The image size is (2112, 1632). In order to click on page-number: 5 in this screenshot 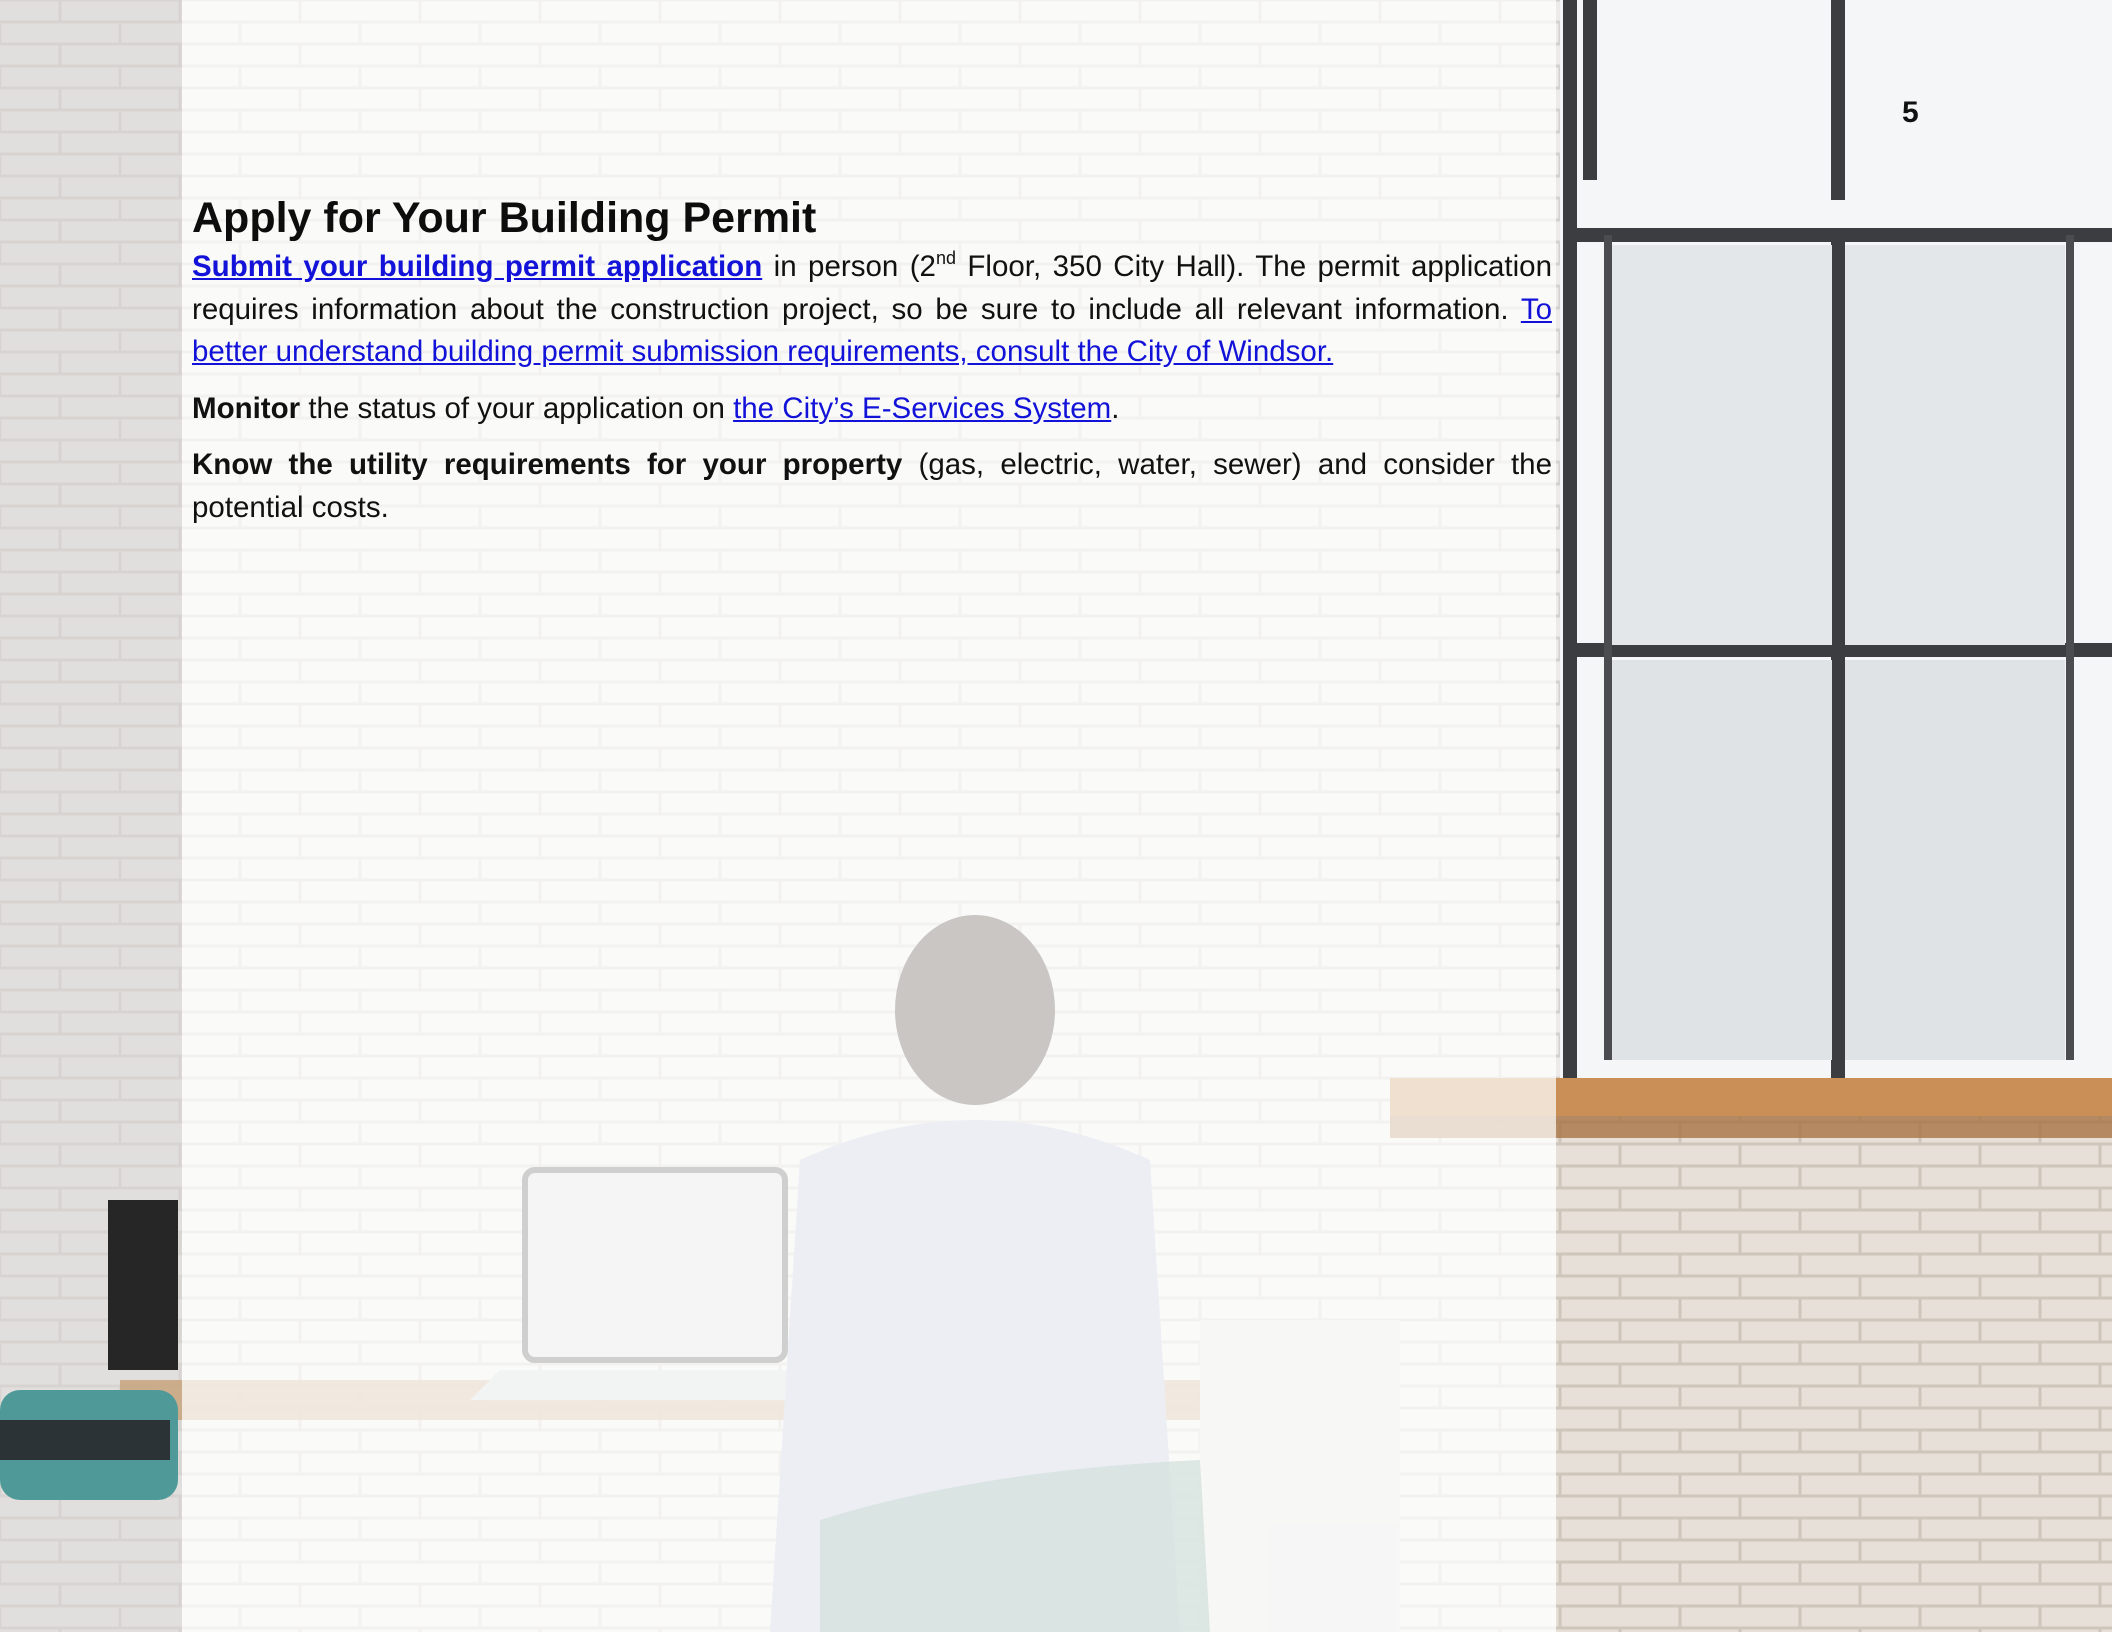, I will do `click(1910, 112)`.